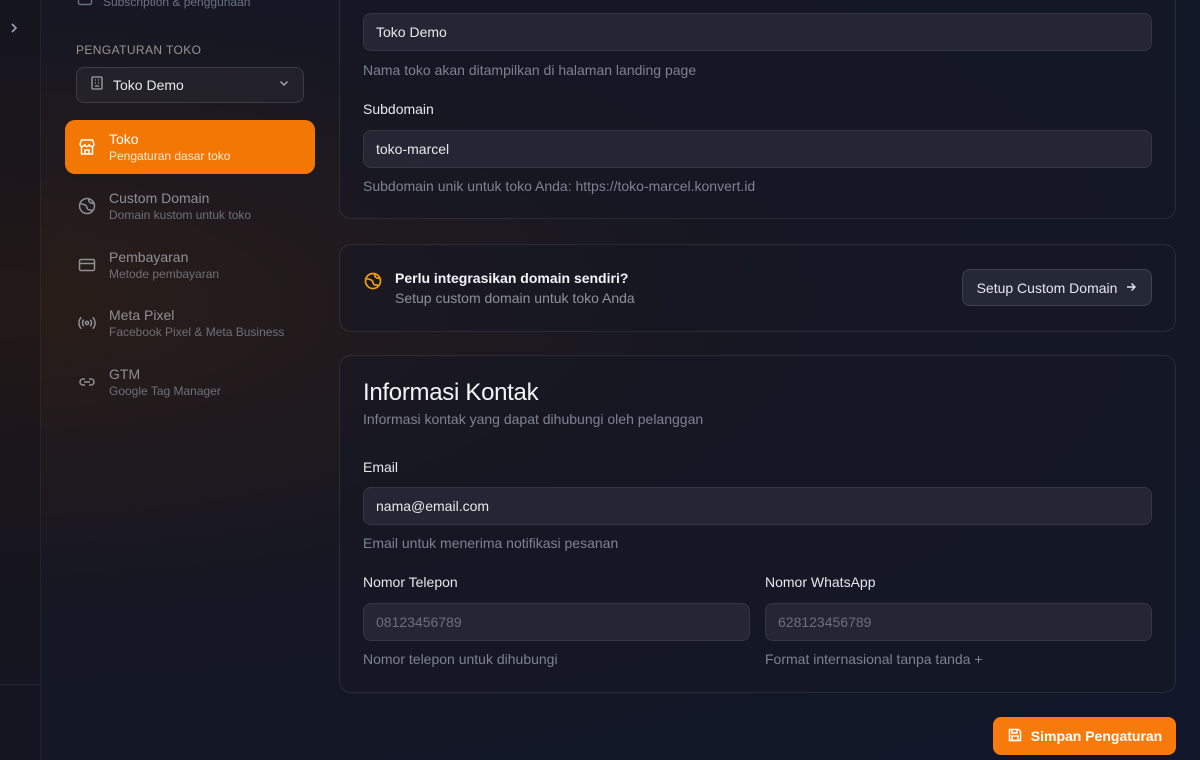 Image resolution: width=1200 pixels, height=760 pixels. What do you see at coordinates (87, 147) in the screenshot?
I see `store-icon` at bounding box center [87, 147].